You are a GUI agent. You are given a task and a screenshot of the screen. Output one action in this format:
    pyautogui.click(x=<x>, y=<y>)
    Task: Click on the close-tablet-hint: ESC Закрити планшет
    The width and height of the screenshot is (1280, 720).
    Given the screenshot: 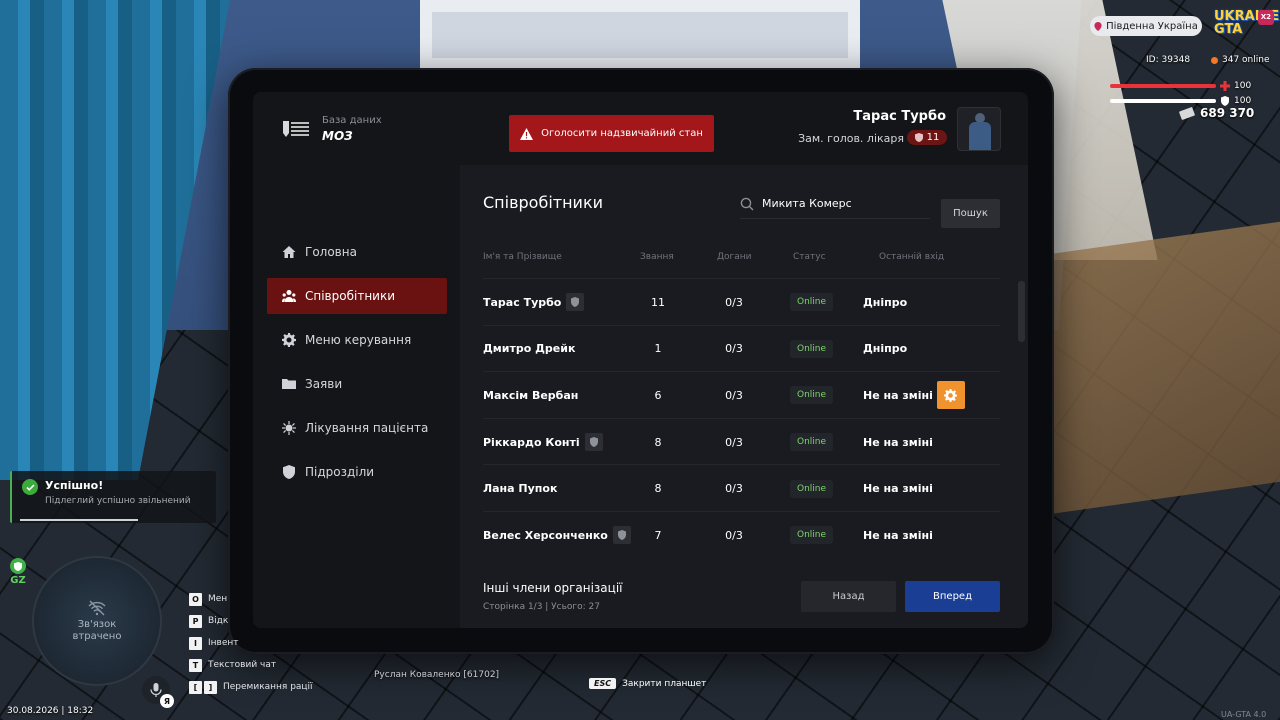 What is the action you would take?
    pyautogui.click(x=647, y=683)
    